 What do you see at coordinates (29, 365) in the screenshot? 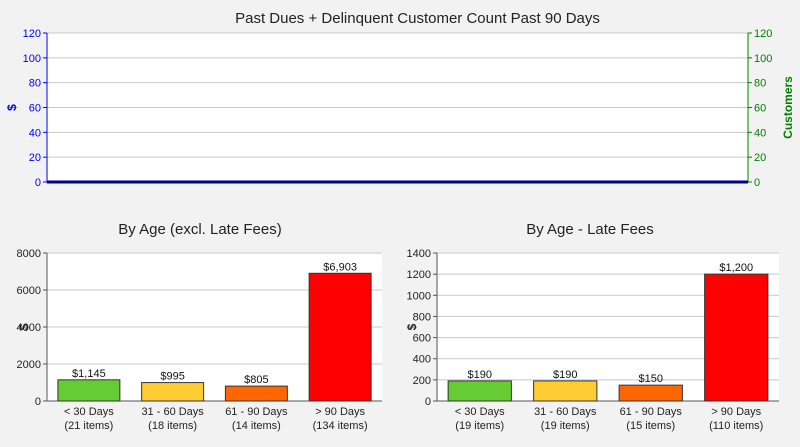
I see `y-tick-label: 2000` at bounding box center [29, 365].